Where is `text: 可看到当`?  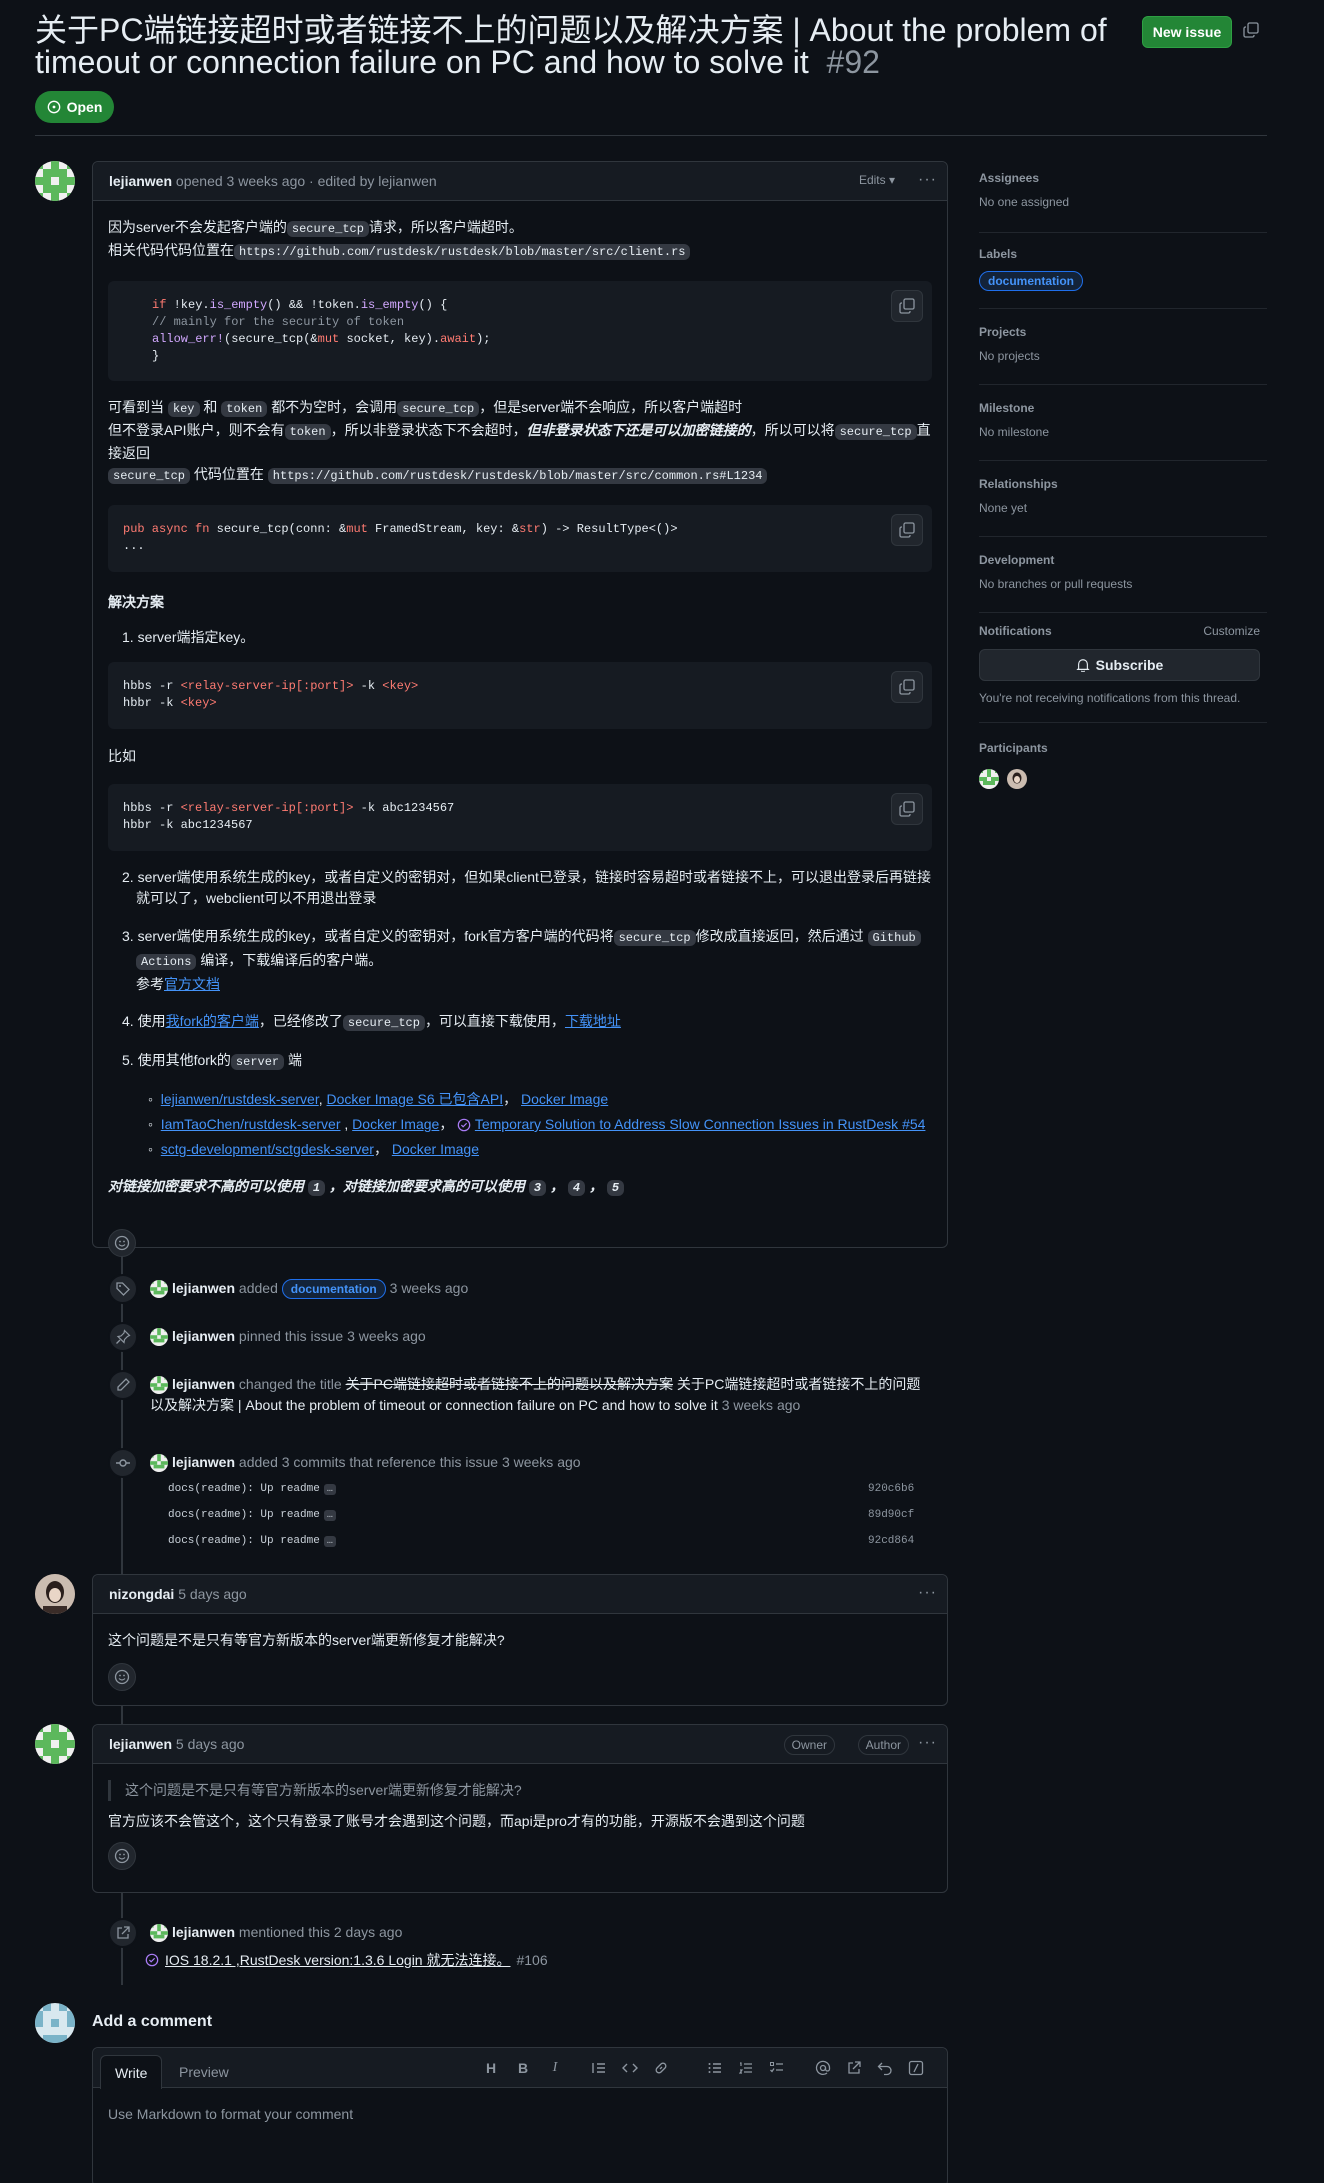
text: 可看到当 is located at coordinates (136, 407).